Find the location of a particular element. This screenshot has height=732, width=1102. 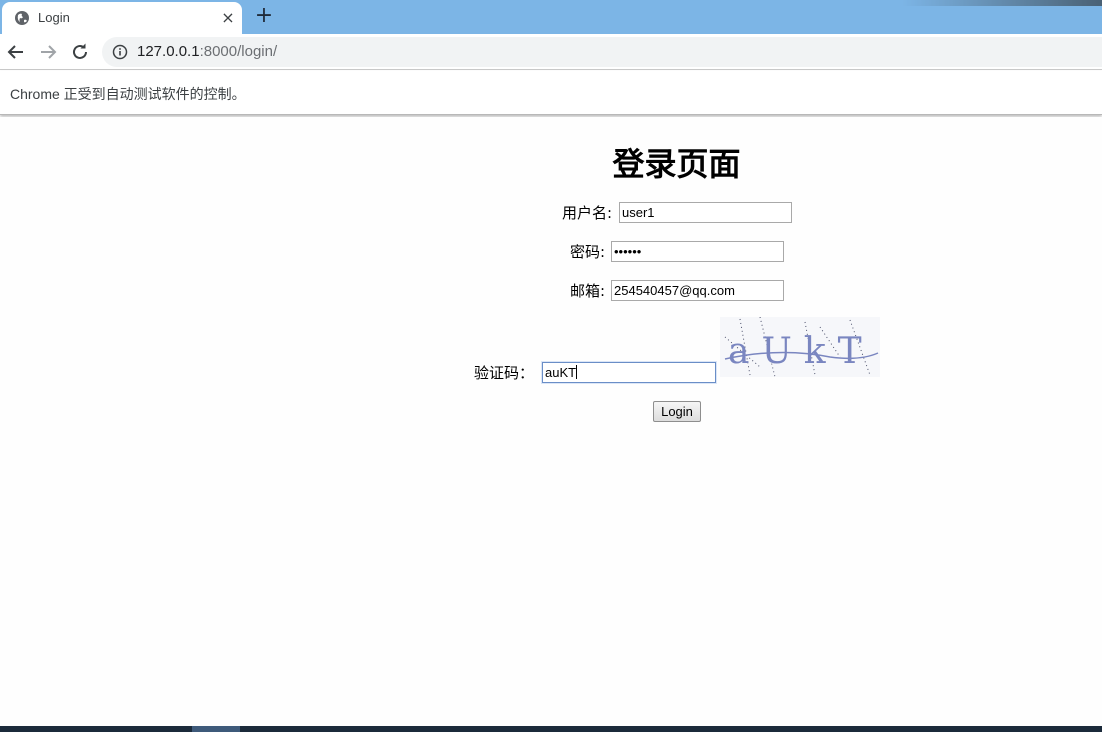

forward-arrow-icon is located at coordinates (48, 52).